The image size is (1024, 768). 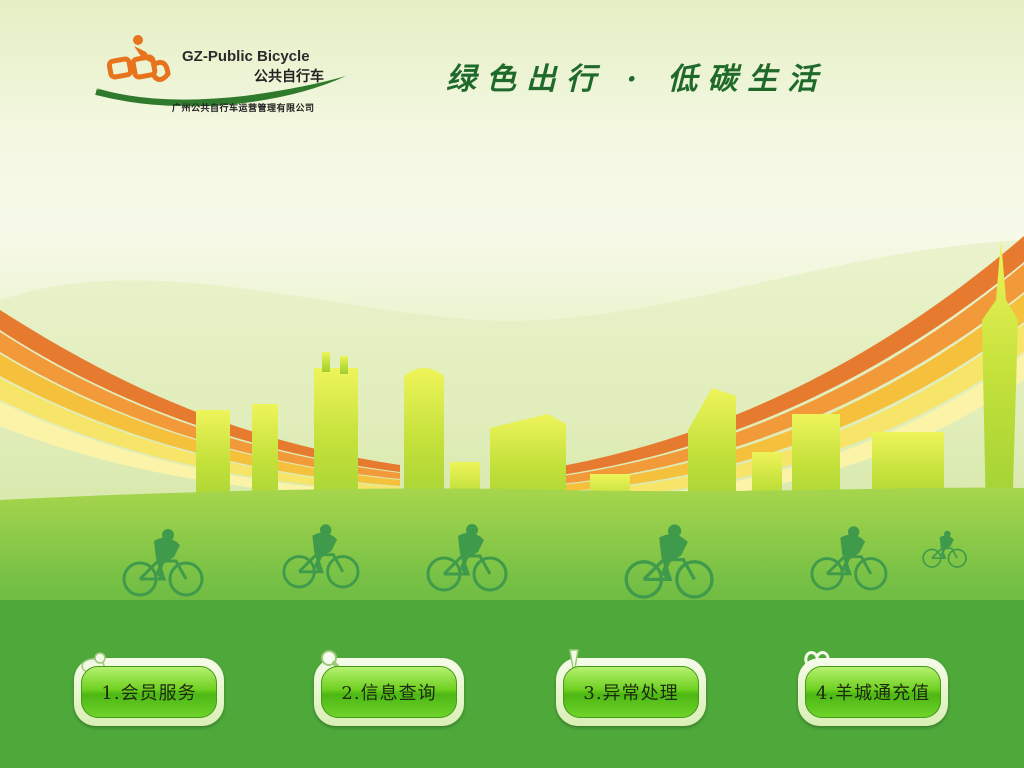 I want to click on yangchengtong-topup-button-face: 4.羊城通充值, so click(x=873, y=692).